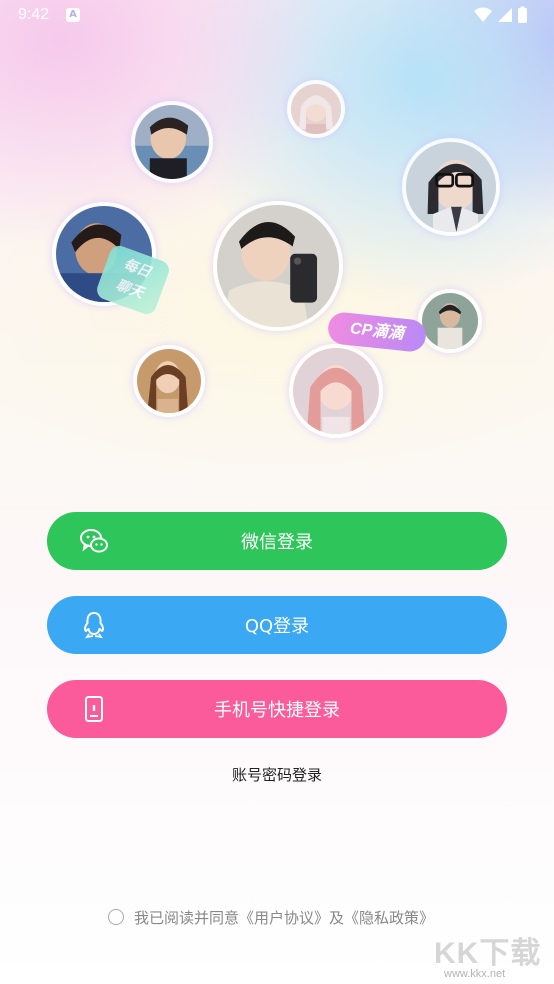 This screenshot has height=984, width=554. Describe the element at coordinates (483, 14) in the screenshot. I see `wifi-icon` at that location.